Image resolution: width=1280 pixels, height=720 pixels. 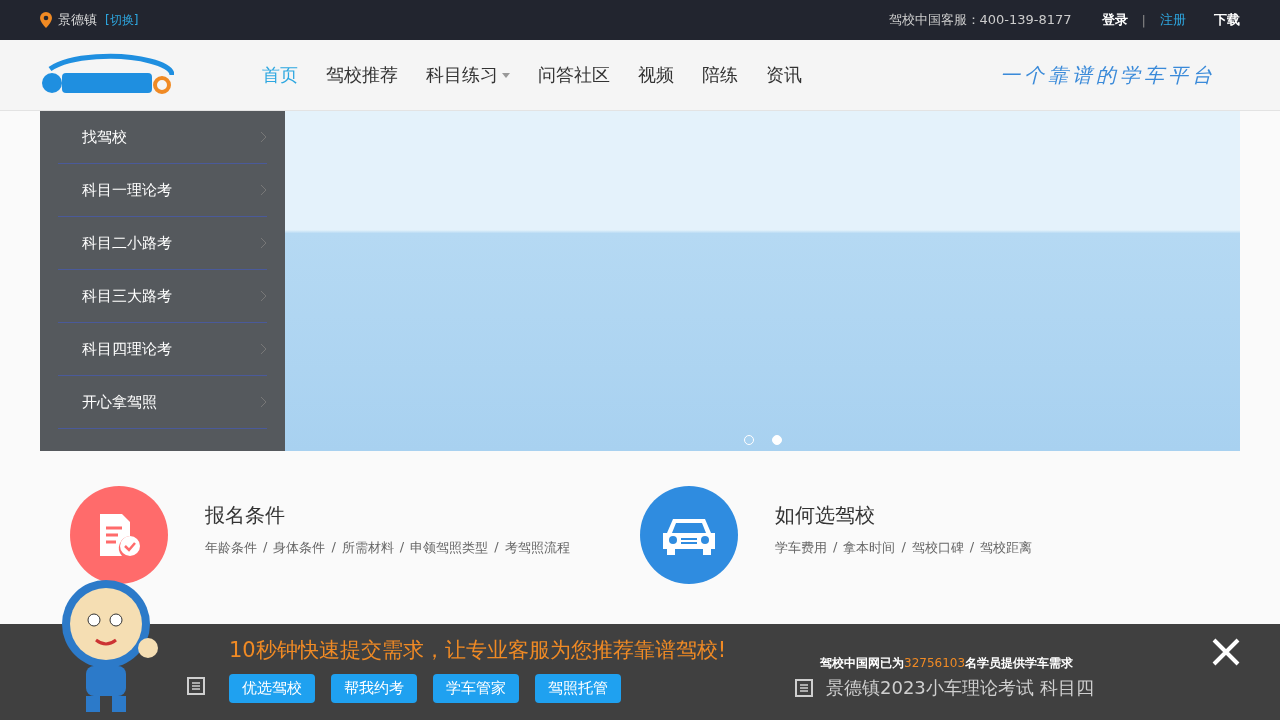 I want to click on feature-link: 身体条件, so click(x=299, y=548).